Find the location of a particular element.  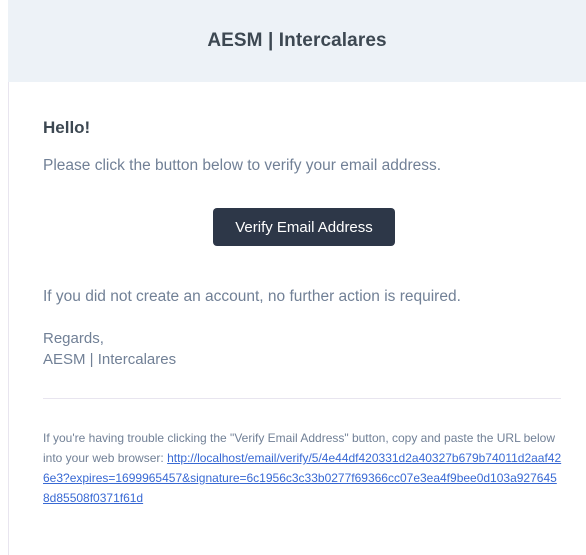

verify-email-button: Verify Email Address is located at coordinates (304, 227).